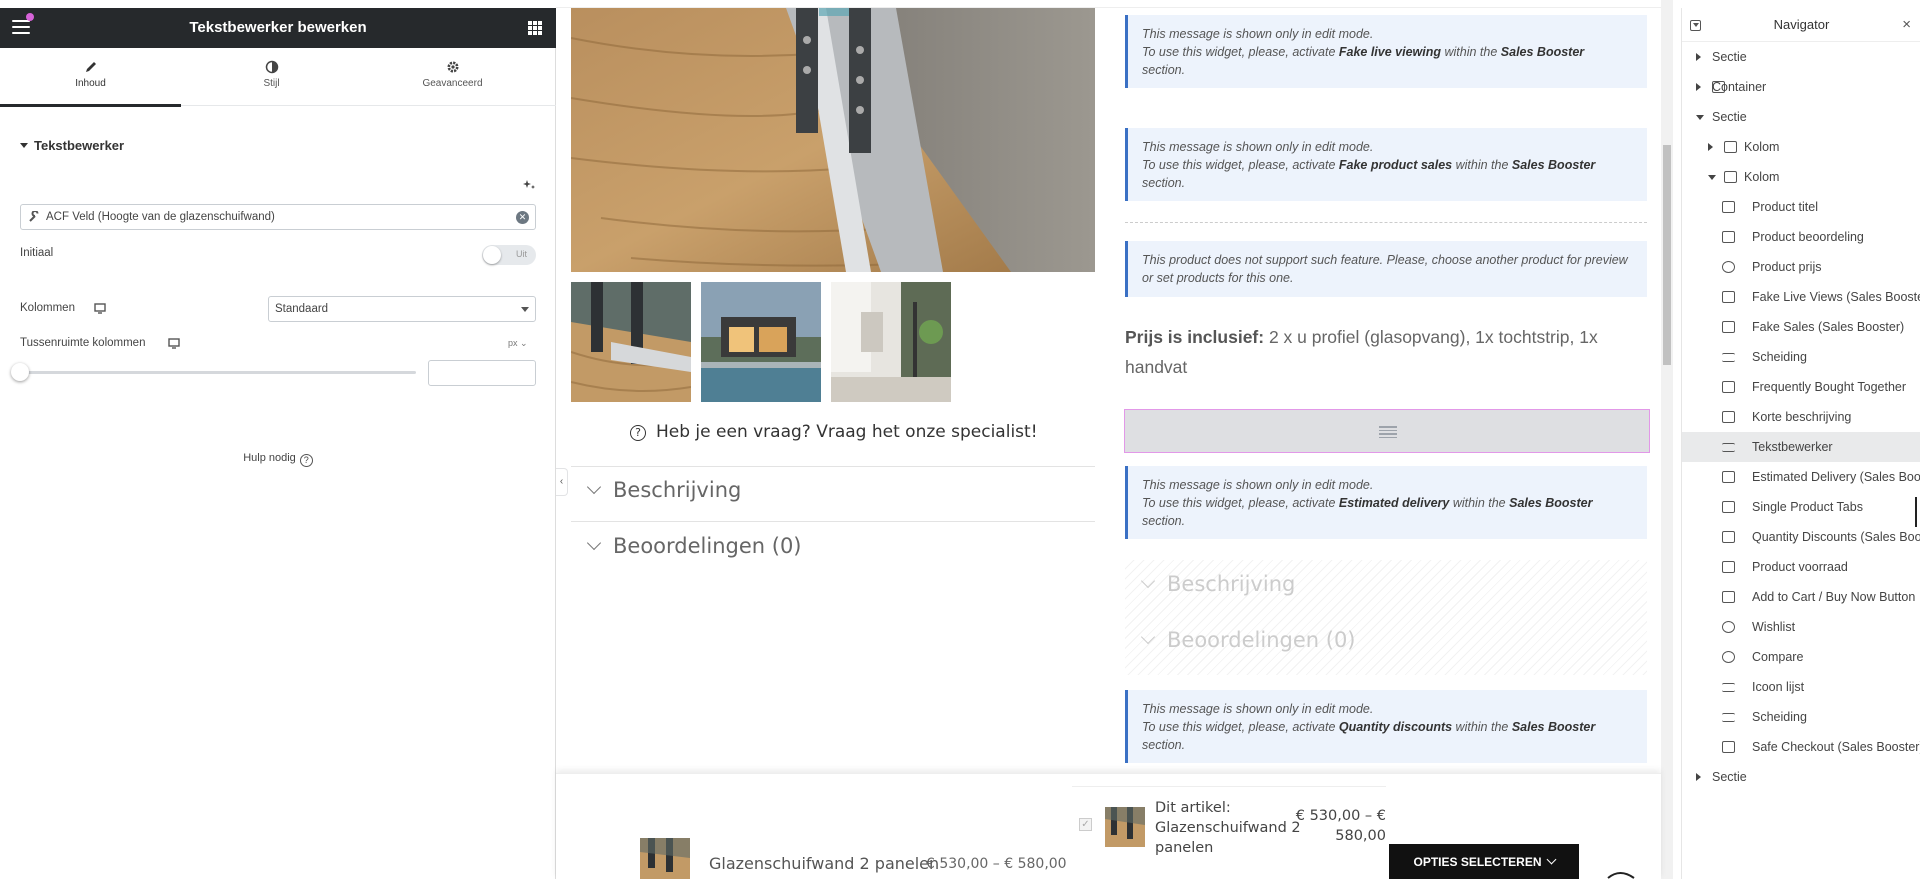  I want to click on slider-track, so click(218, 372).